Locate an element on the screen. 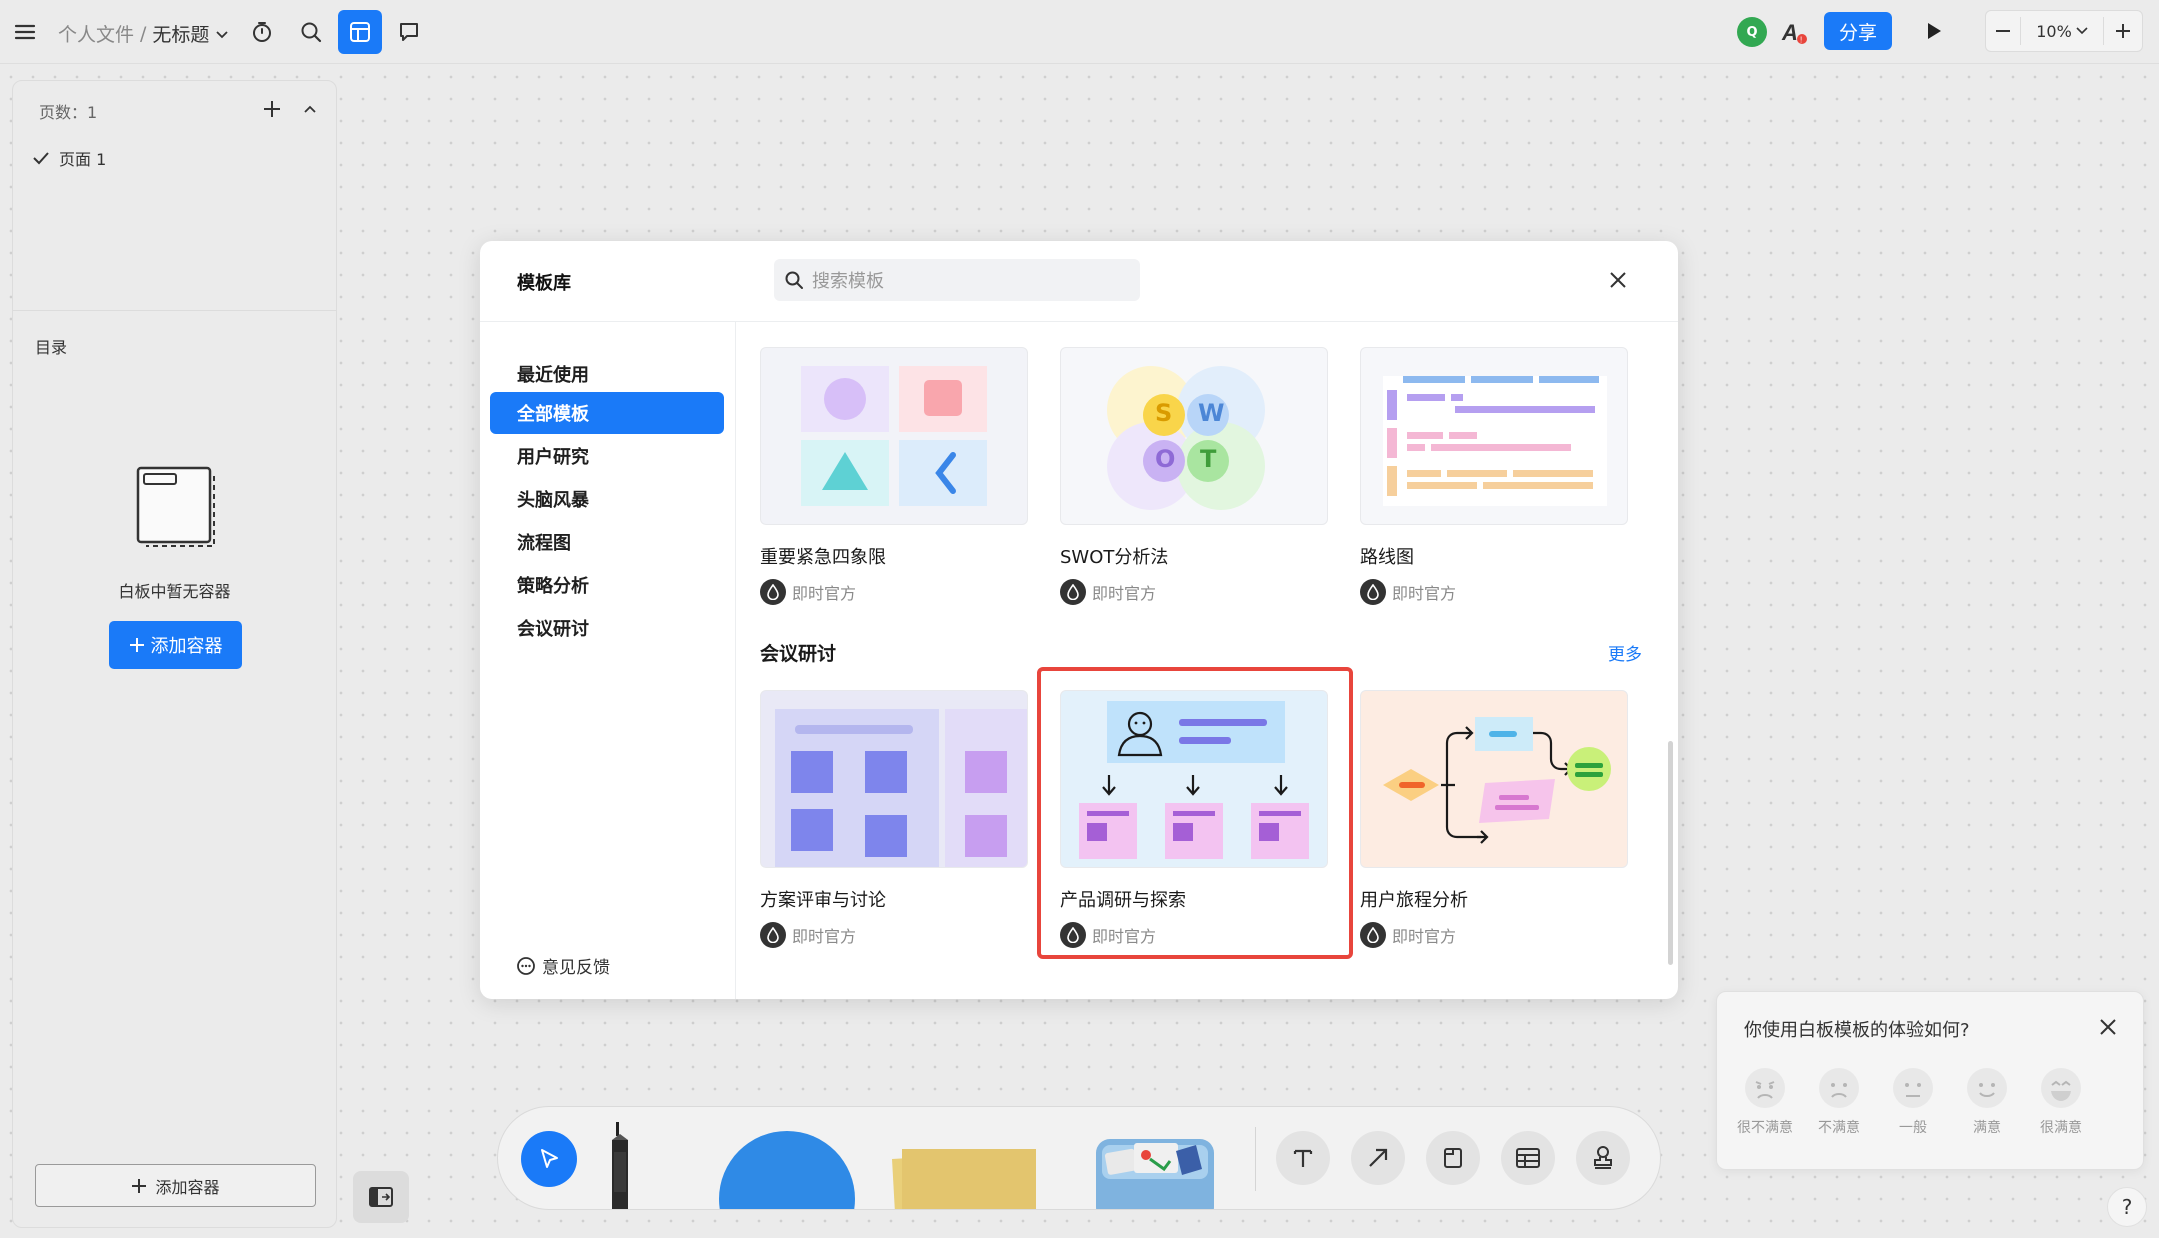 This screenshot has width=2159, height=1238. category-recent: 最近使用 is located at coordinates (607, 374).